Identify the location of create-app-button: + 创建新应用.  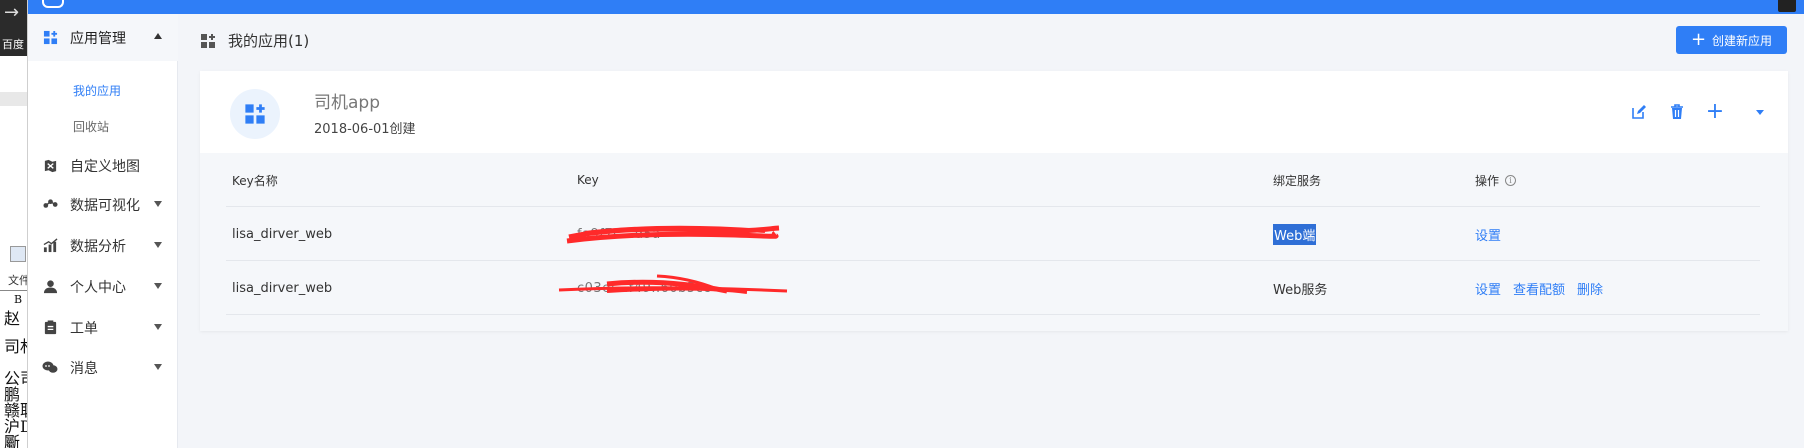
(1731, 40).